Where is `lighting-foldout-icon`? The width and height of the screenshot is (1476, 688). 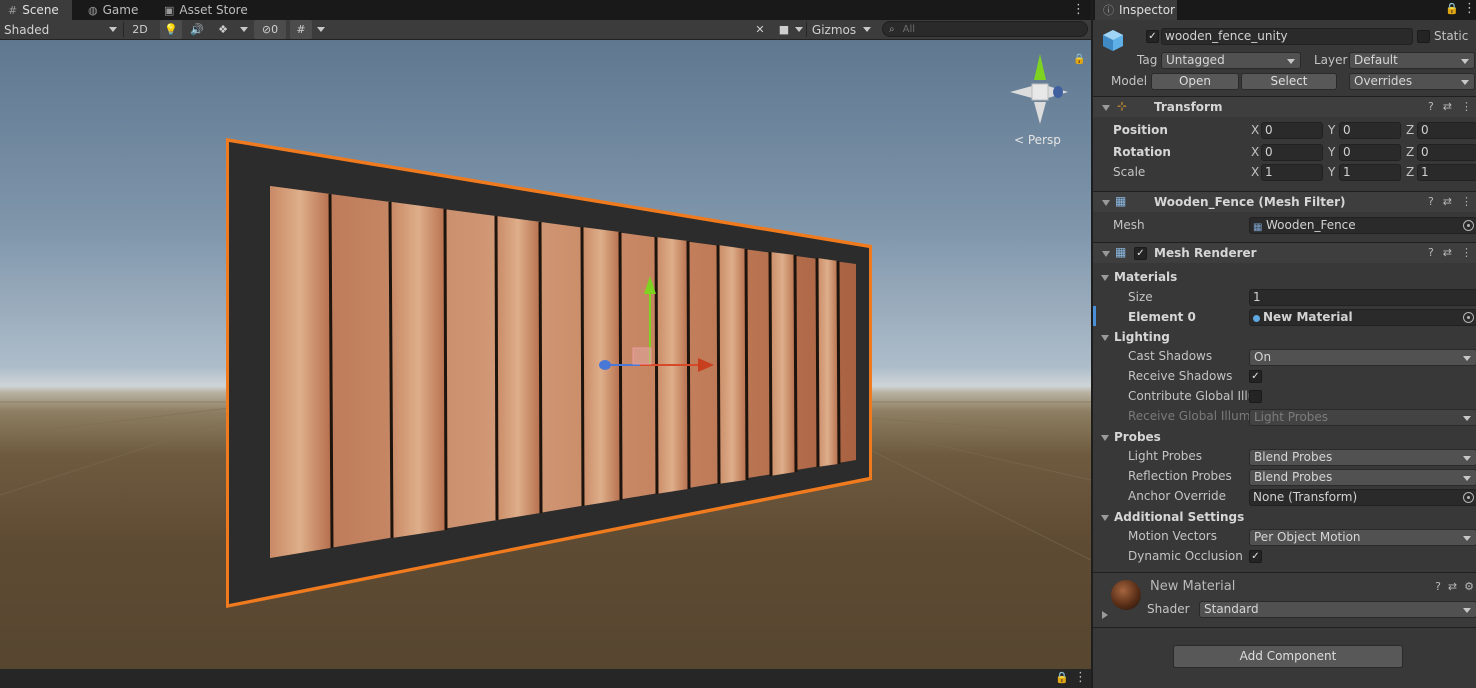 lighting-foldout-icon is located at coordinates (1105, 338).